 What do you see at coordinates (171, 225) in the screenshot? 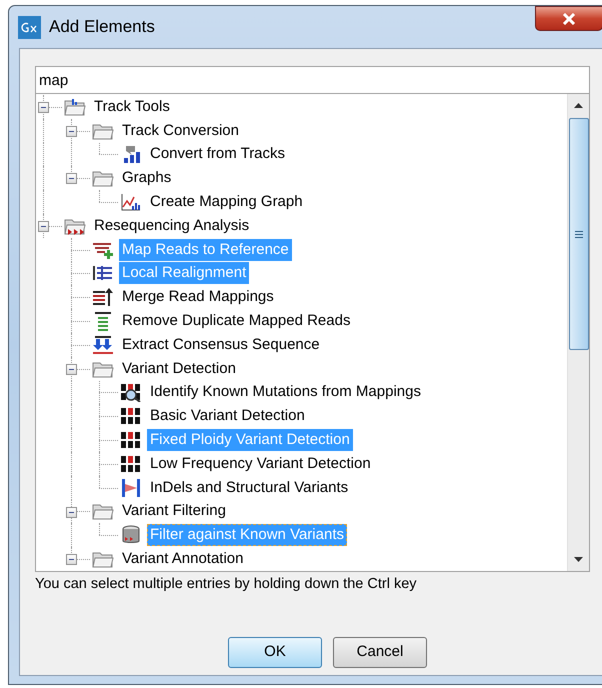
I see `tree-item: Resequencing Analysis` at bounding box center [171, 225].